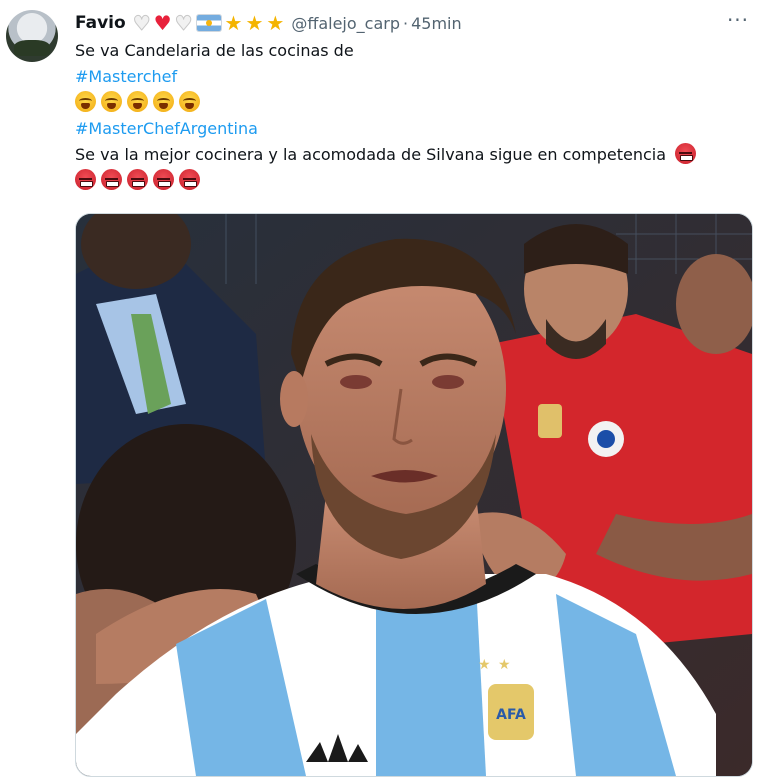 The width and height of the screenshot is (770, 781). What do you see at coordinates (436, 23) in the screenshot?
I see `timestamp: 45min` at bounding box center [436, 23].